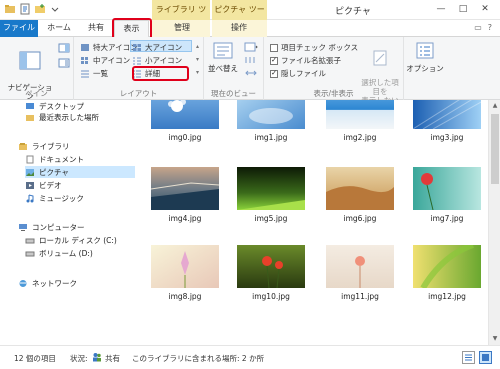 Image resolution: width=500 pixels, height=369 pixels. Describe the element at coordinates (40, 9) in the screenshot. I see `new-folder-icon` at that location.